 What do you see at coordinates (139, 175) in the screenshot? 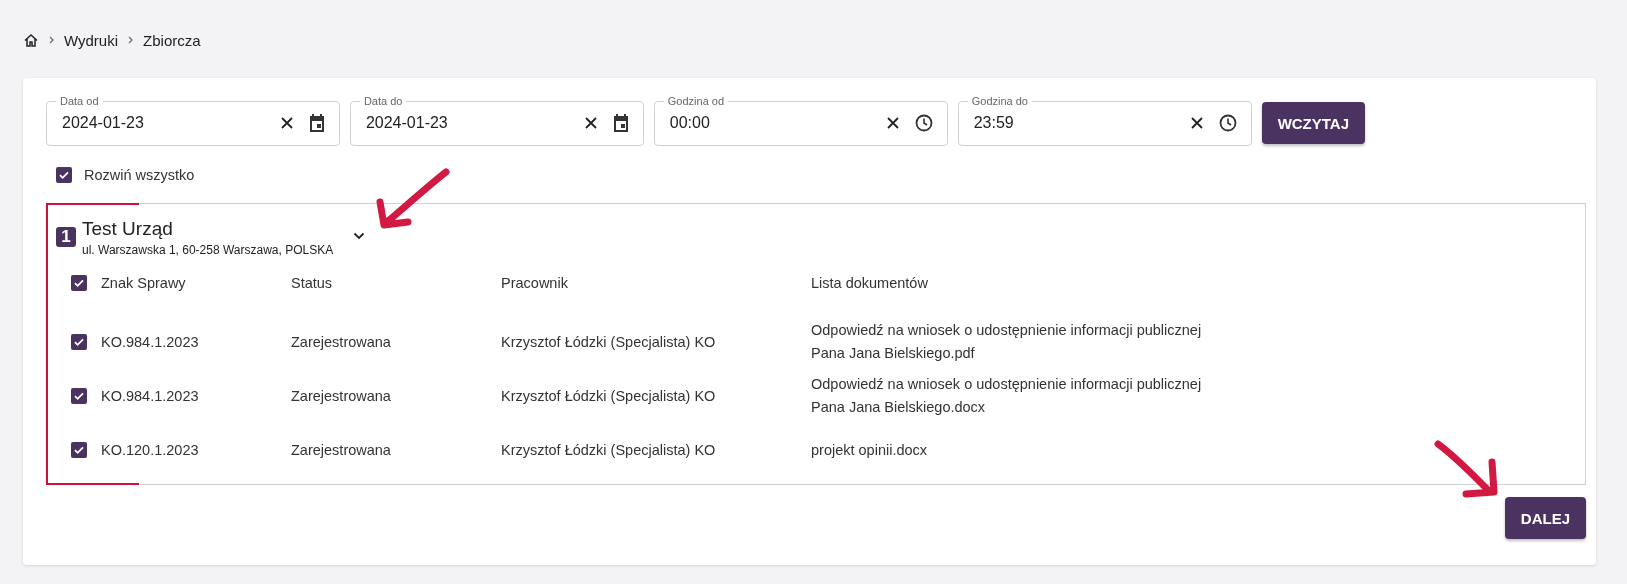
I see `checkbox-label: Rozwiń wszystko` at bounding box center [139, 175].